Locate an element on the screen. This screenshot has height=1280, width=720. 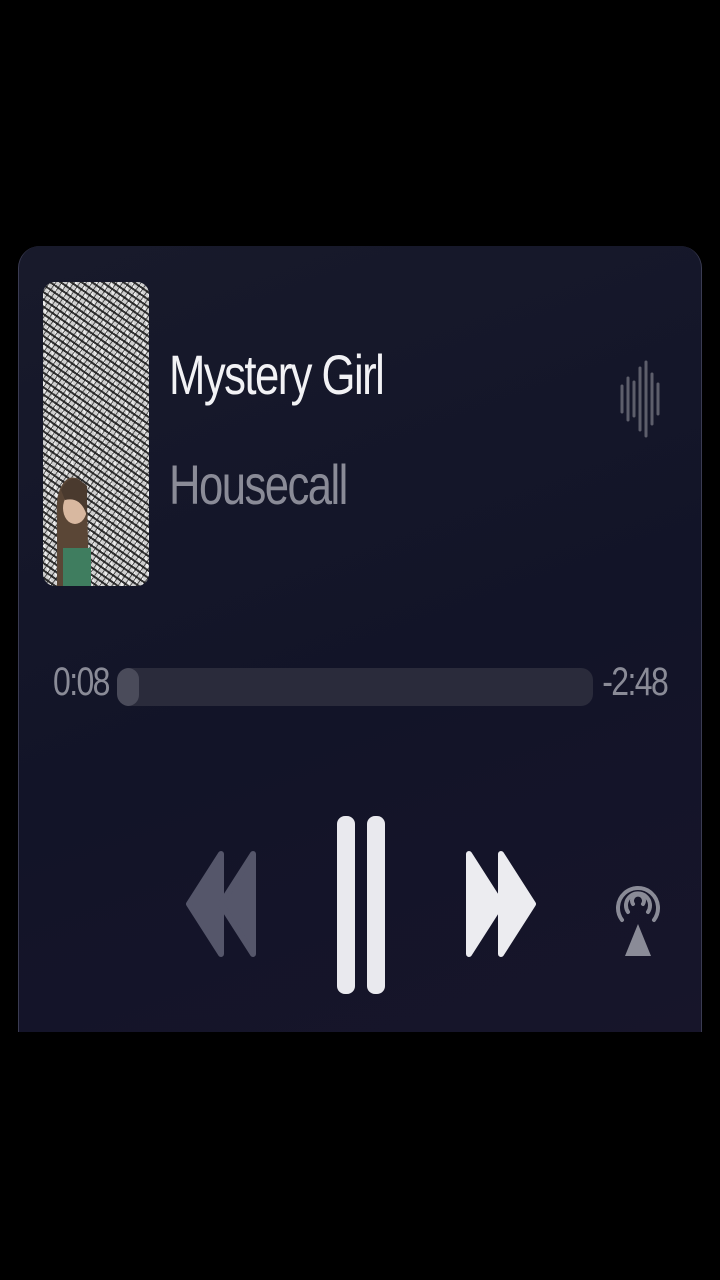
waveform-icon is located at coordinates (640, 399).